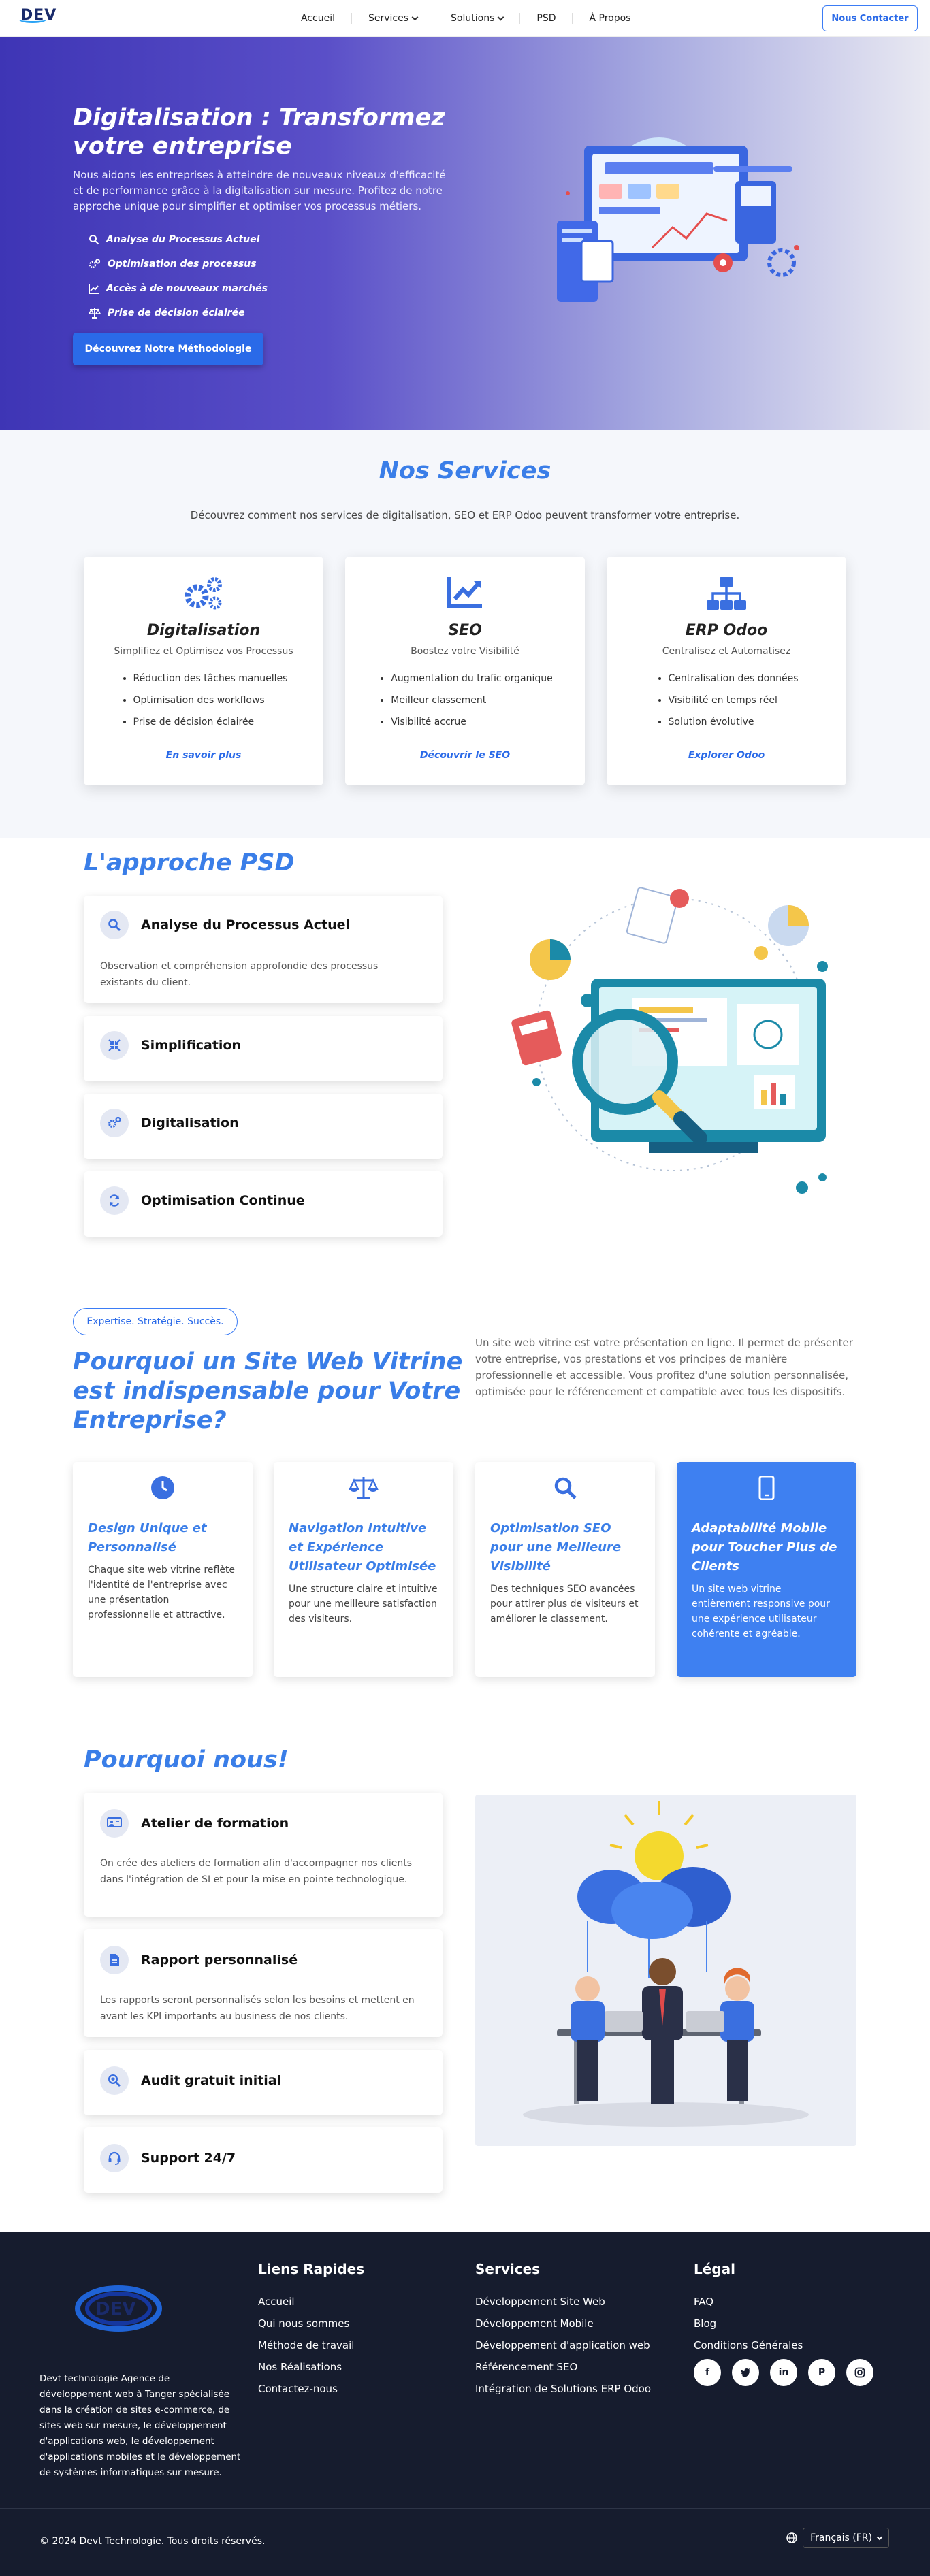  I want to click on sitemap-icon, so click(726, 593).